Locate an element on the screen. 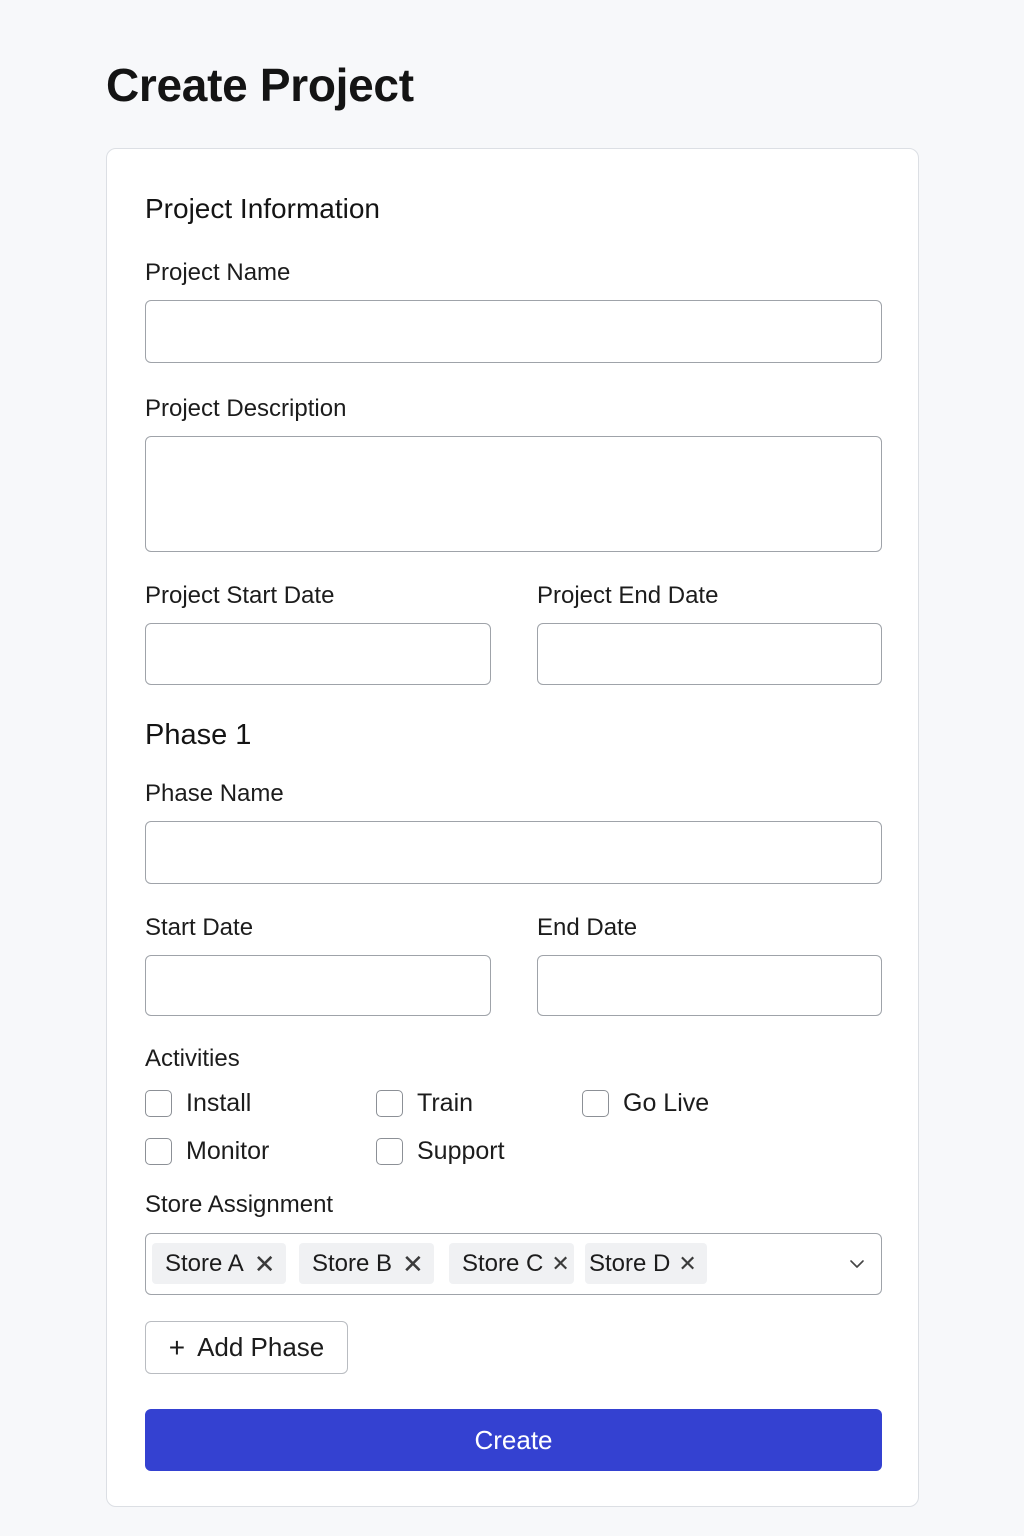 The image size is (1024, 1536). add-phase-button: + Add Phase is located at coordinates (246, 1347).